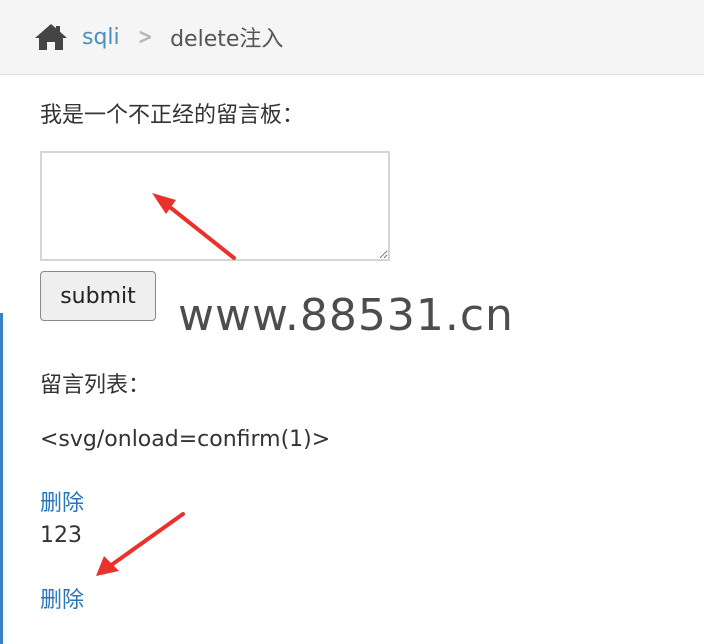 The height and width of the screenshot is (644, 704). What do you see at coordinates (140, 544) in the screenshot?
I see `annotation-arrow-delete` at bounding box center [140, 544].